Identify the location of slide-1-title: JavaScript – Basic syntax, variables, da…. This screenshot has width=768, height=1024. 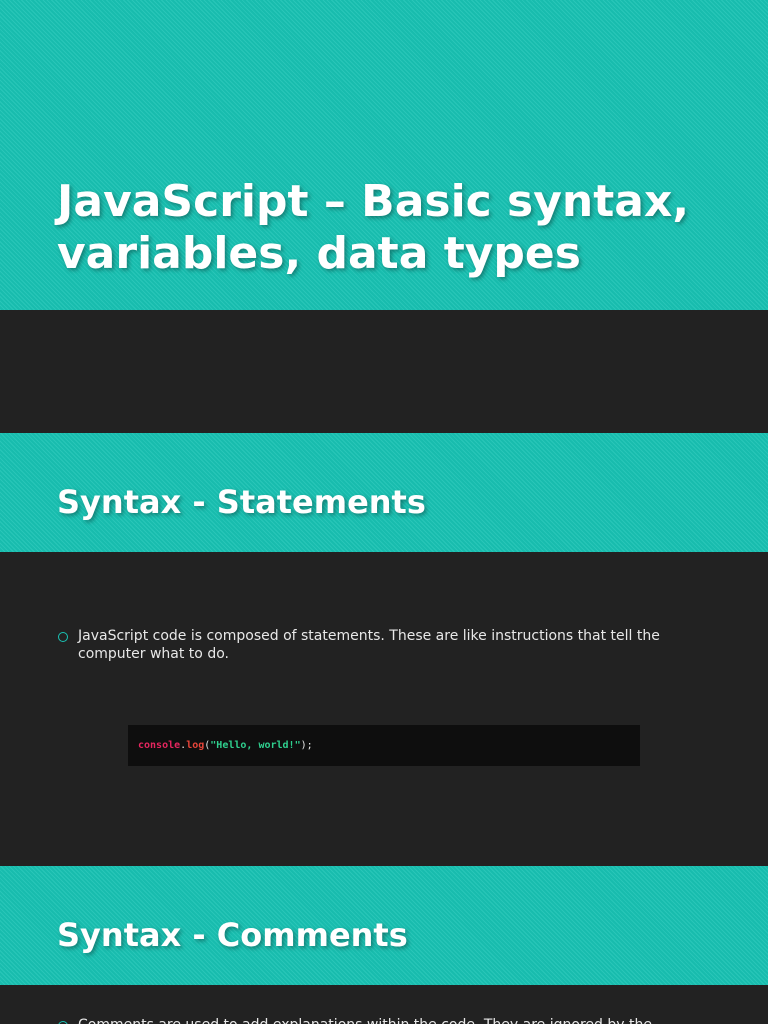
(373, 227).